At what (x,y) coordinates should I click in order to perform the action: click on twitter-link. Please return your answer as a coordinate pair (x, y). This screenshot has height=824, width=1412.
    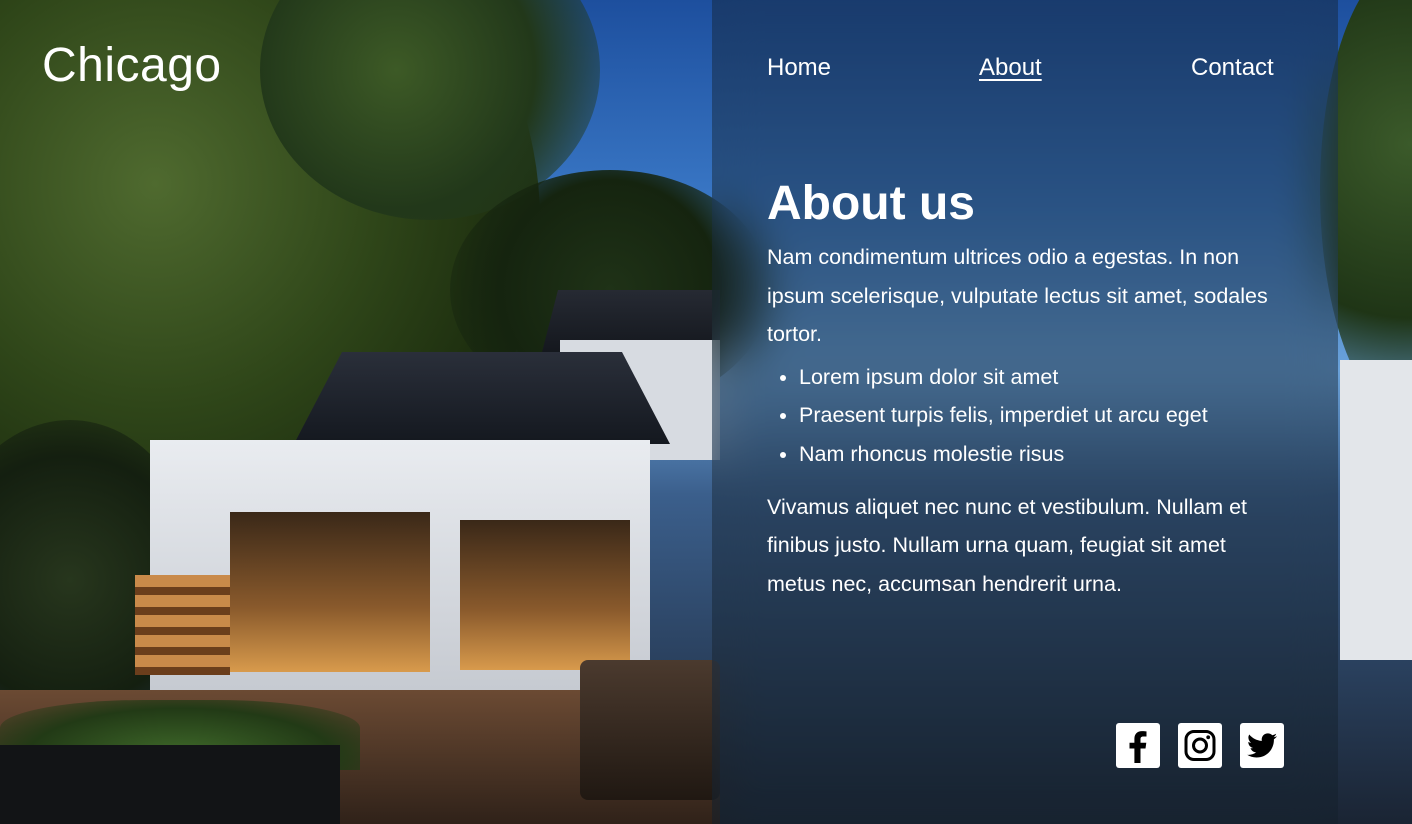
    Looking at the image, I should click on (1262, 745).